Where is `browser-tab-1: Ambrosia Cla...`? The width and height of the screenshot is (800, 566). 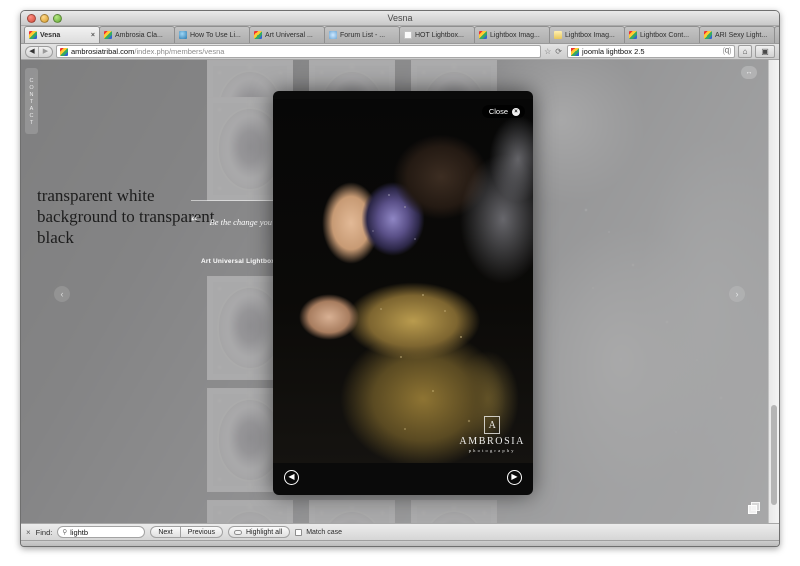 browser-tab-1: Ambrosia Cla... is located at coordinates (137, 34).